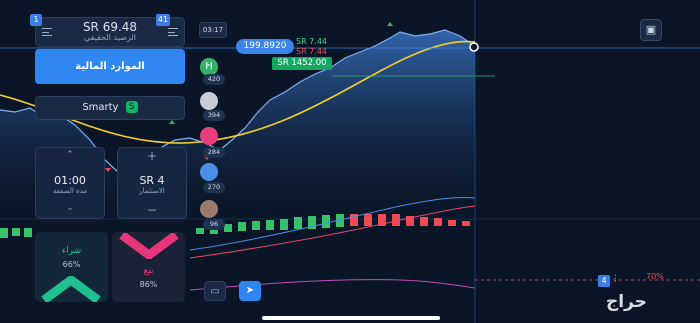 The image size is (700, 323). I want to click on avatar-count: 270, so click(214, 187).